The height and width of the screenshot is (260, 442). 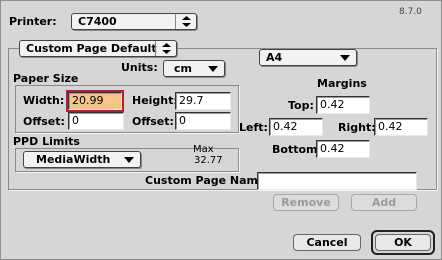 What do you see at coordinates (343, 149) in the screenshot?
I see `margin-bottom-input: 0.42` at bounding box center [343, 149].